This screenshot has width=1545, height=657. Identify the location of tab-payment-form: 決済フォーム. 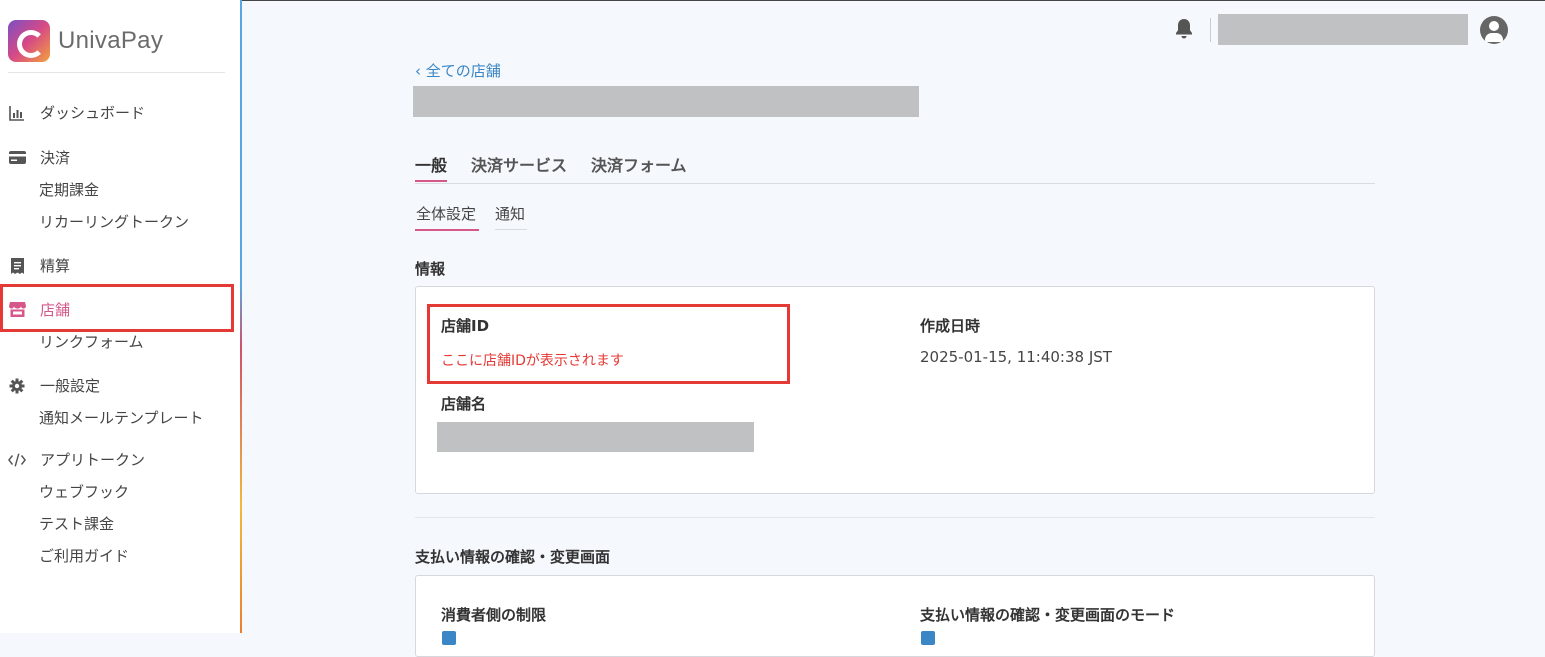
(639, 164).